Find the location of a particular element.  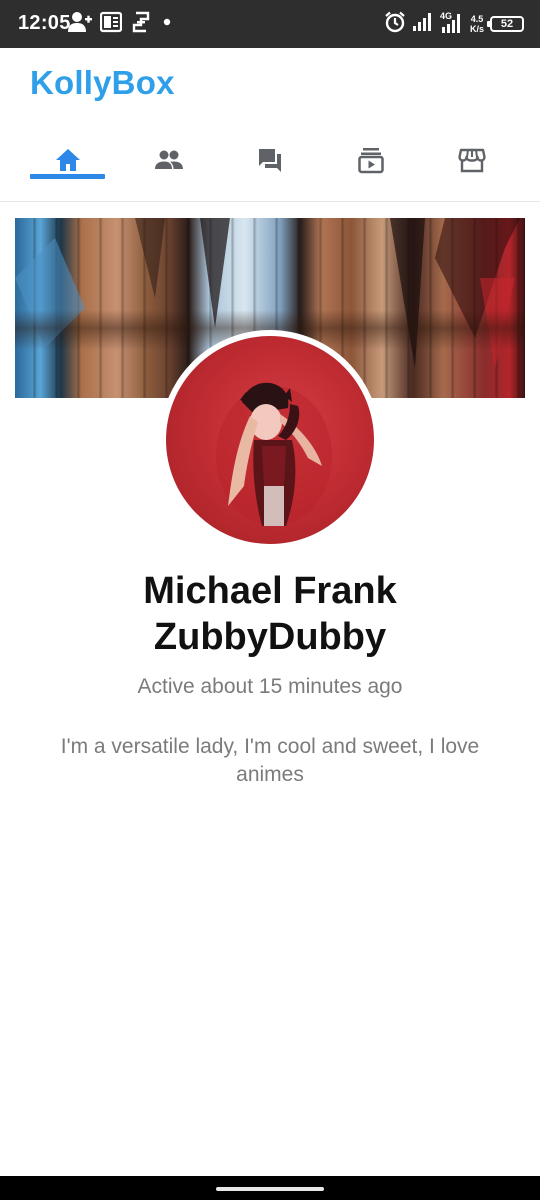

video-library-icon is located at coordinates (371, 162).